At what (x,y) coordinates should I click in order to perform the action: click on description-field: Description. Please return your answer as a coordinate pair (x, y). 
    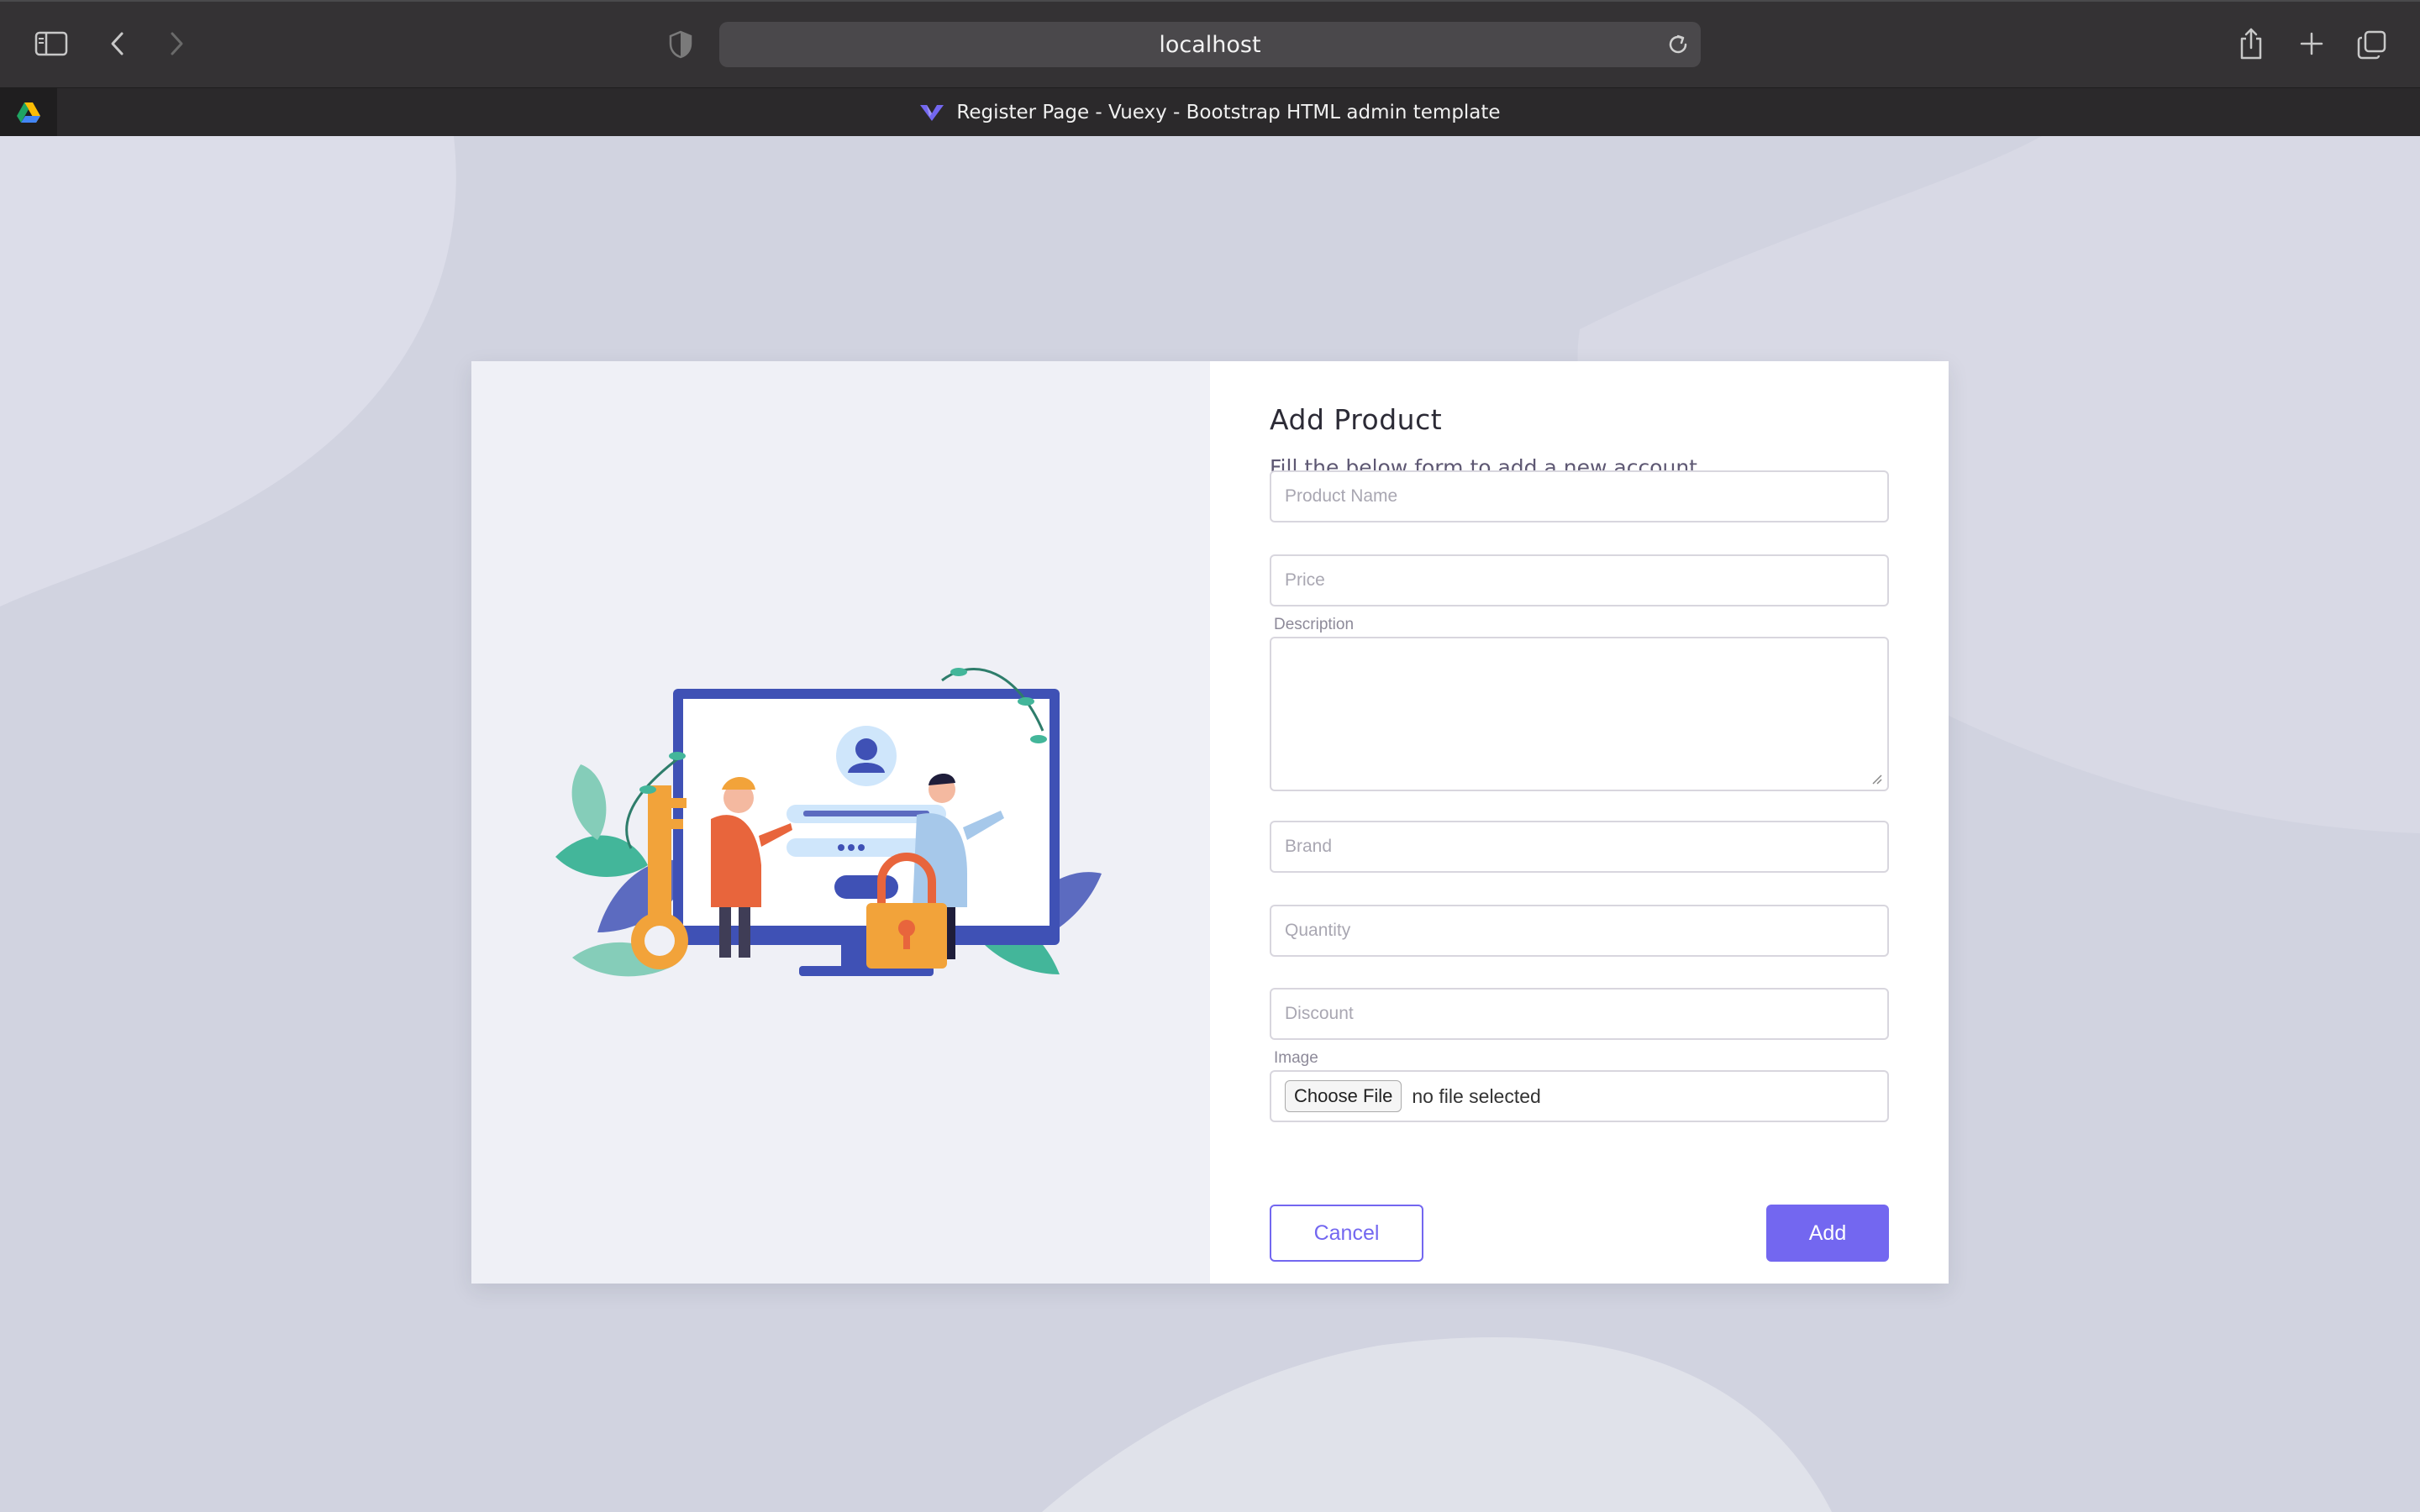
    Looking at the image, I should click on (1579, 702).